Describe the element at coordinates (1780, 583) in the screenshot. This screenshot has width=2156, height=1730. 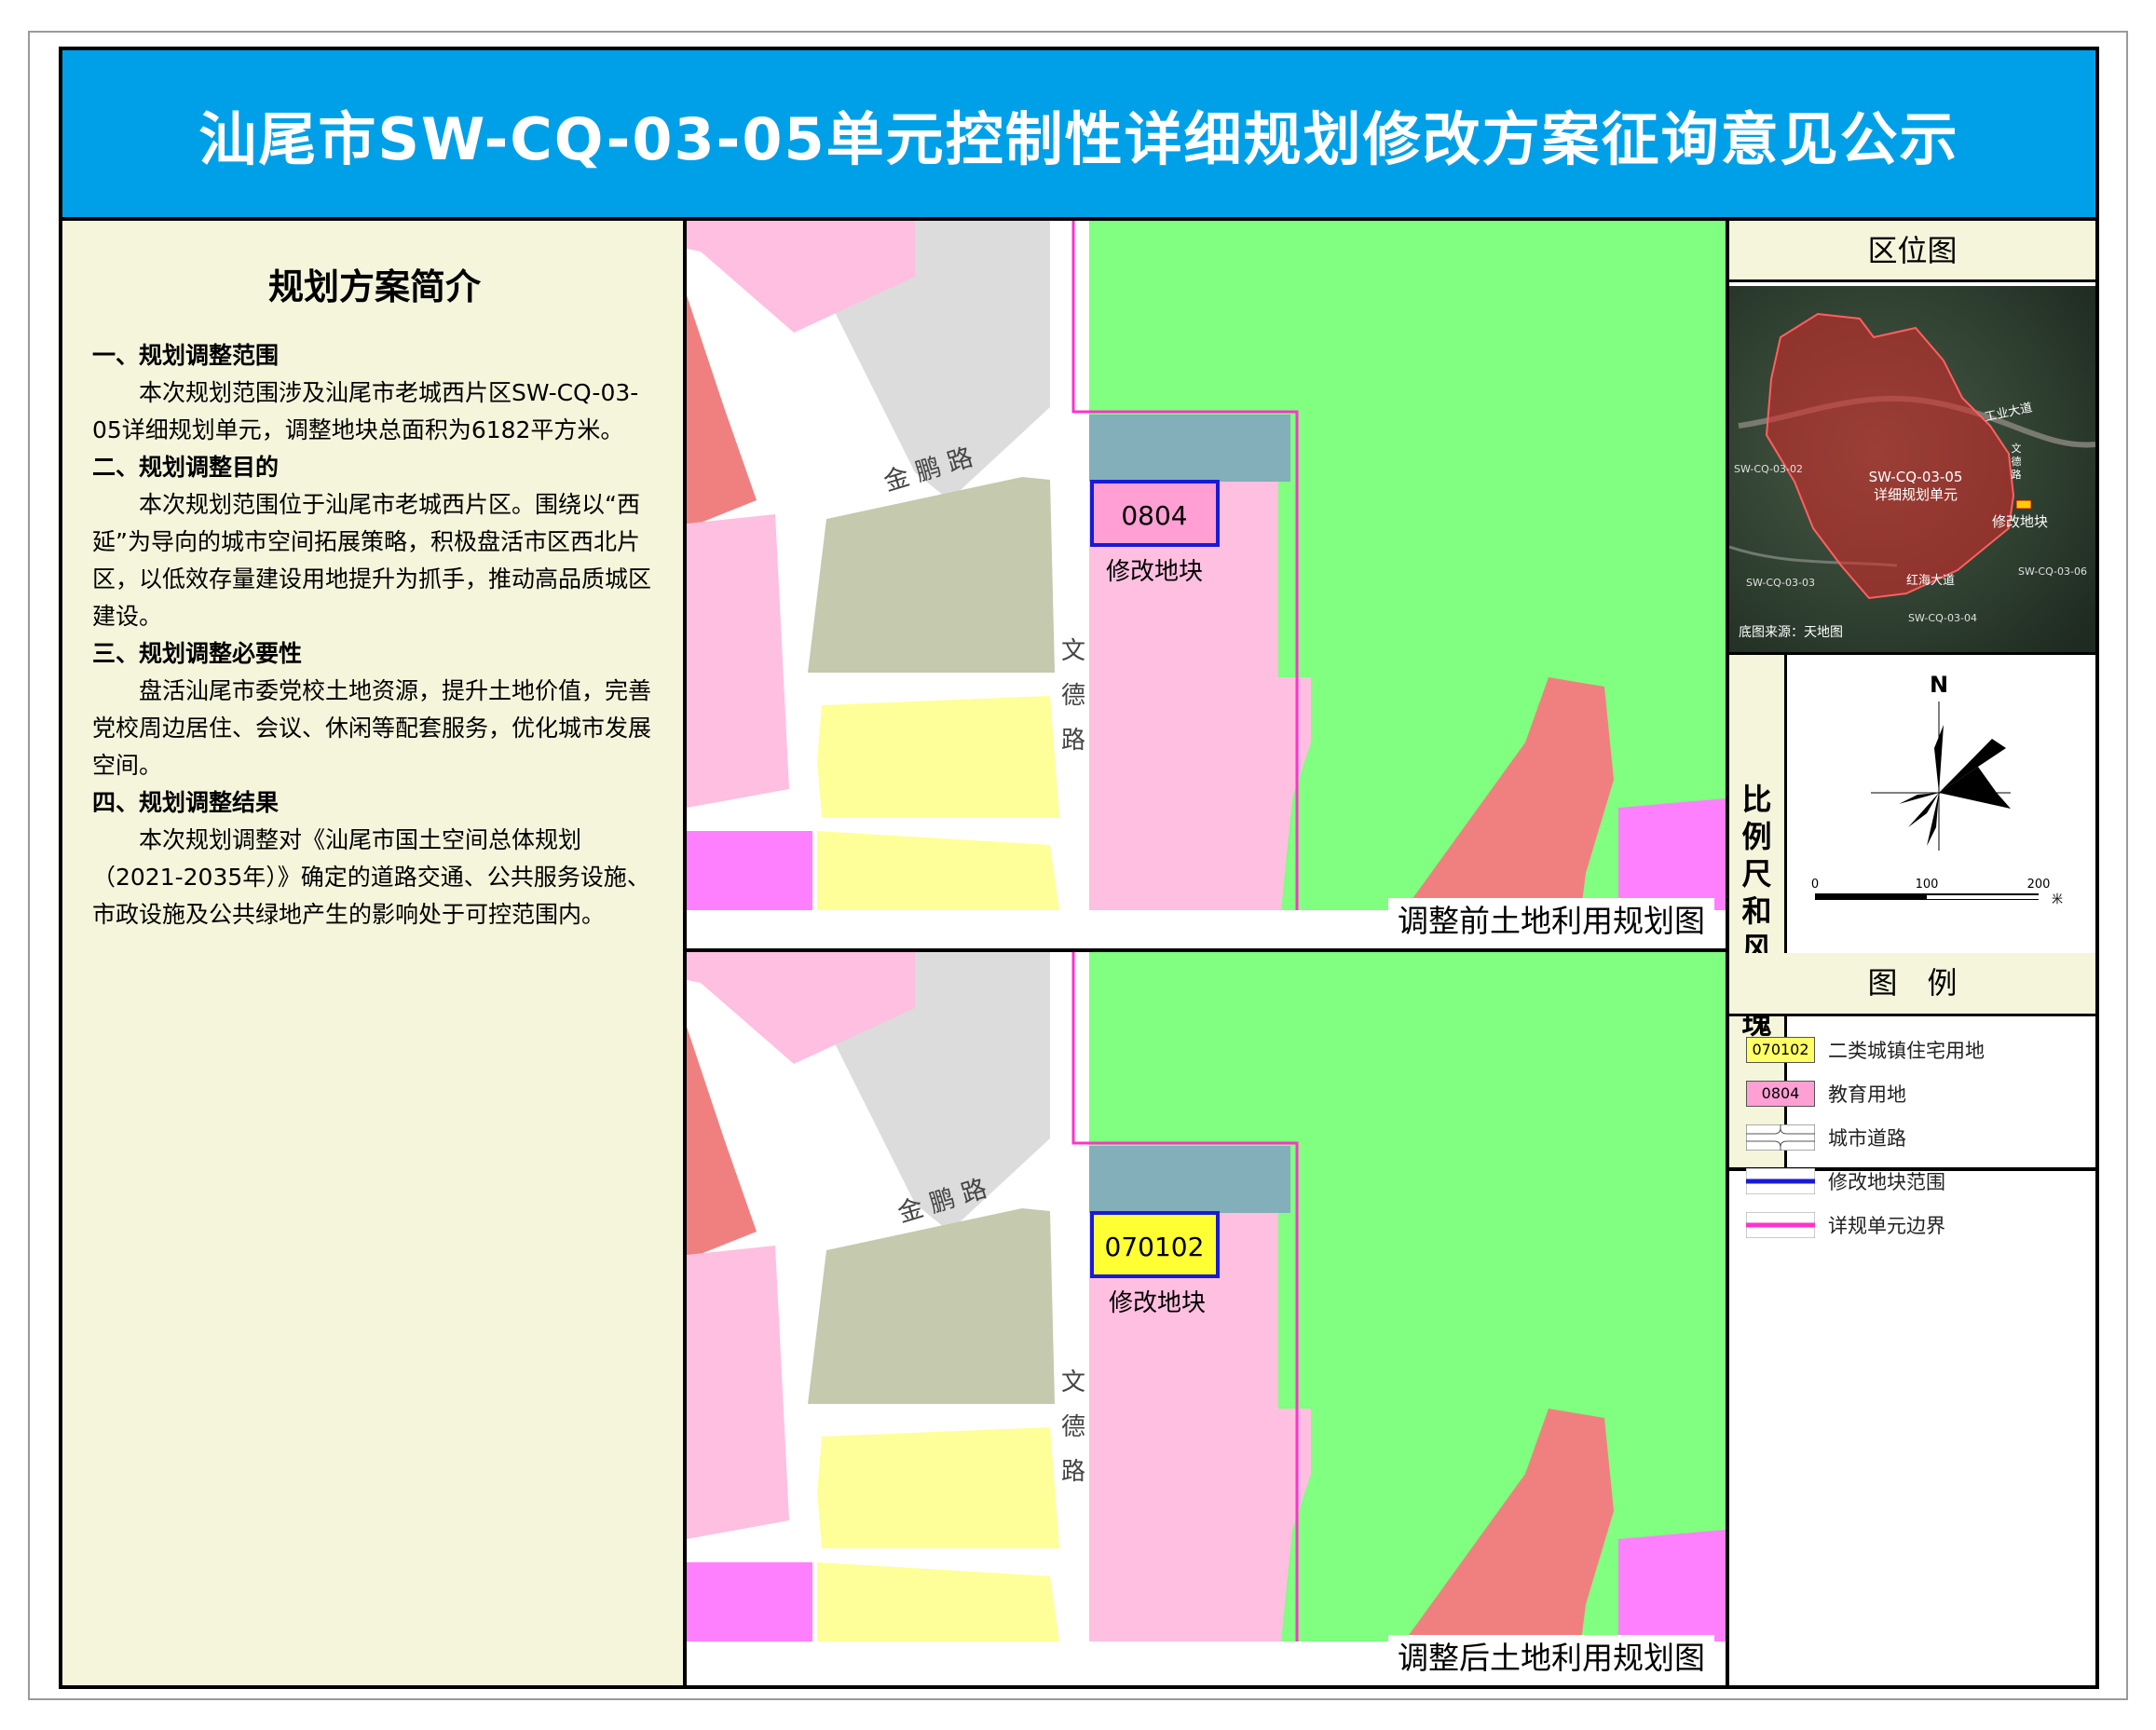
I see `neighbor-label: SW-CQ-03-03` at that location.